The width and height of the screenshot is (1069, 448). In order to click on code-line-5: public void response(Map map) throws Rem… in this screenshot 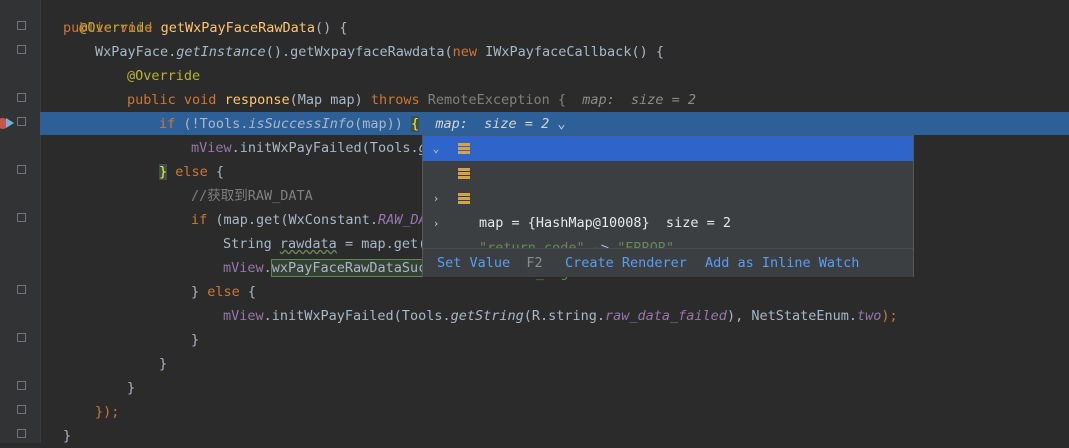, I will do `click(411, 100)`.